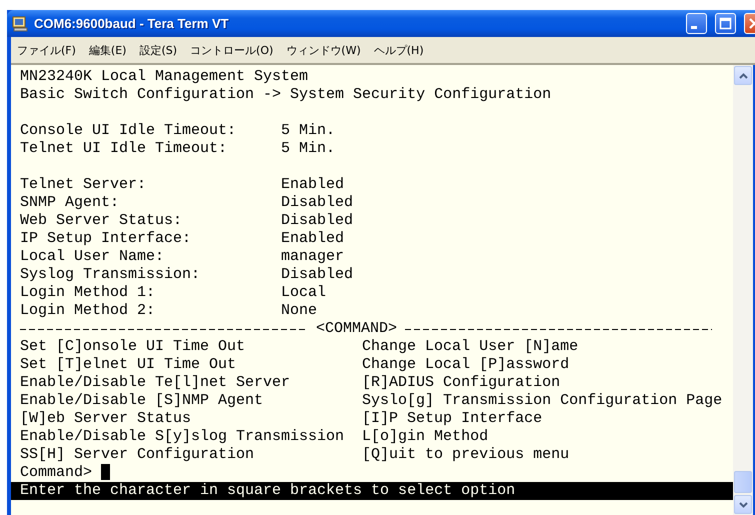 This screenshot has width=755, height=515. What do you see at coordinates (105, 472) in the screenshot?
I see `text-cursor` at bounding box center [105, 472].